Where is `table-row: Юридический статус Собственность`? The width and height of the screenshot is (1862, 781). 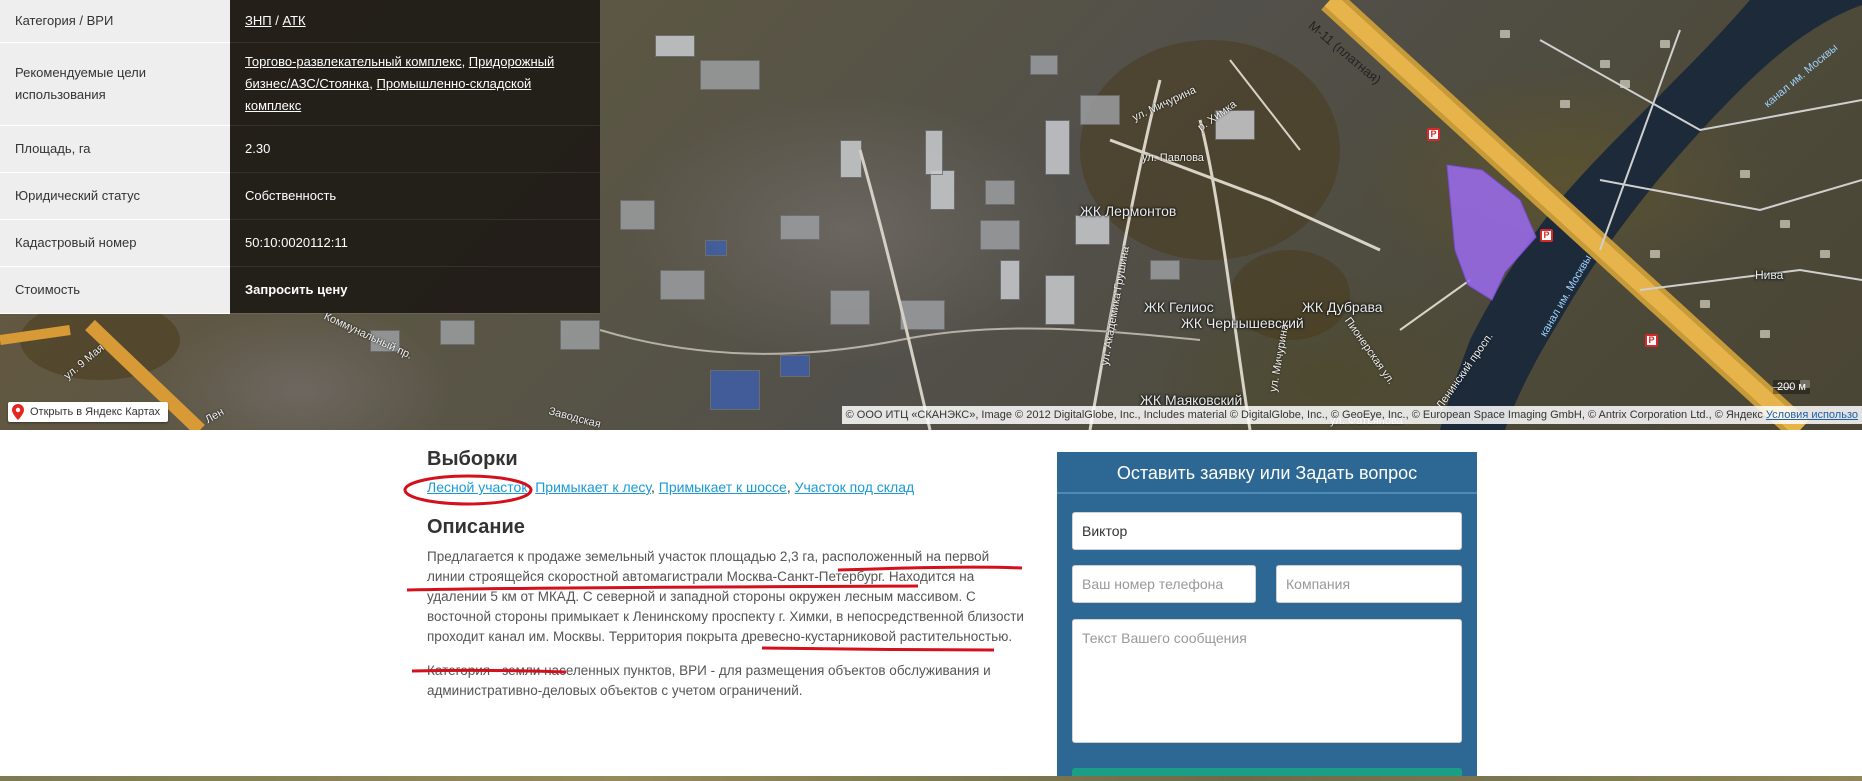 table-row: Юридический статус Собственность is located at coordinates (300, 196).